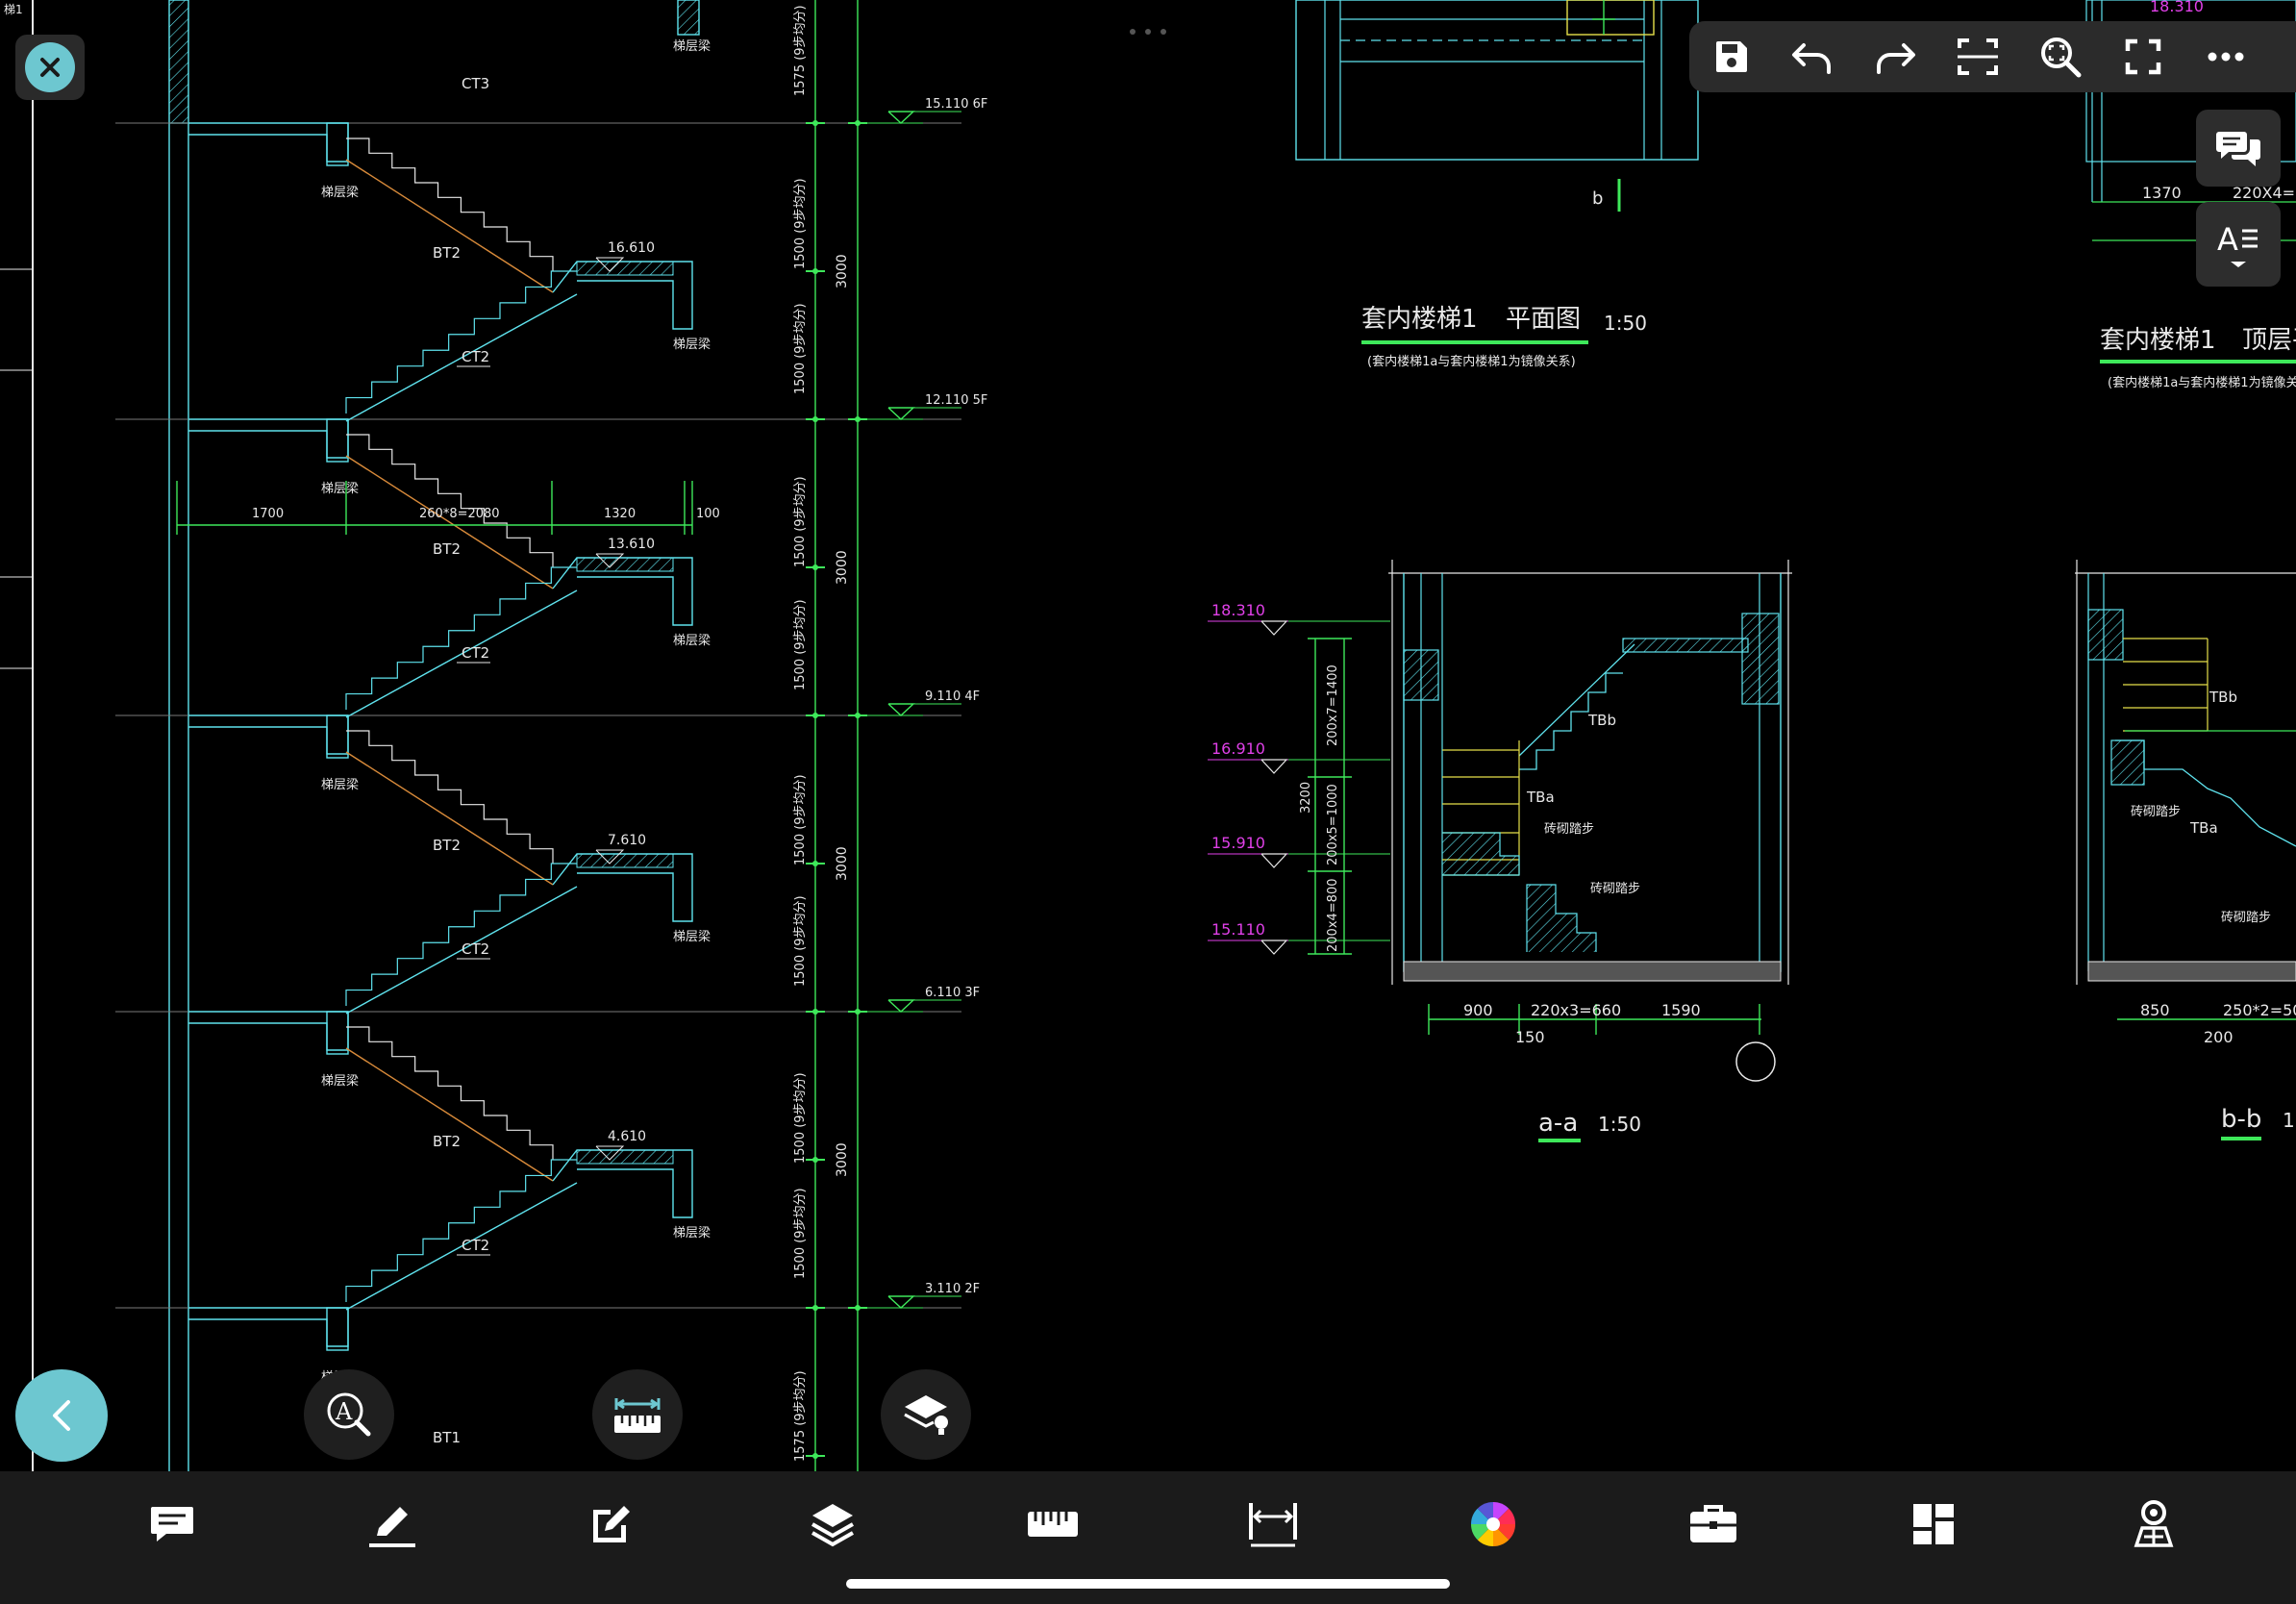 Image resolution: width=2296 pixels, height=1604 pixels. I want to click on pen-tool-button, so click(392, 1524).